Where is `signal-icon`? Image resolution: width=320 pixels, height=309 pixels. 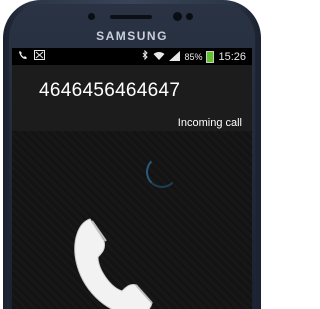
signal-icon is located at coordinates (175, 57).